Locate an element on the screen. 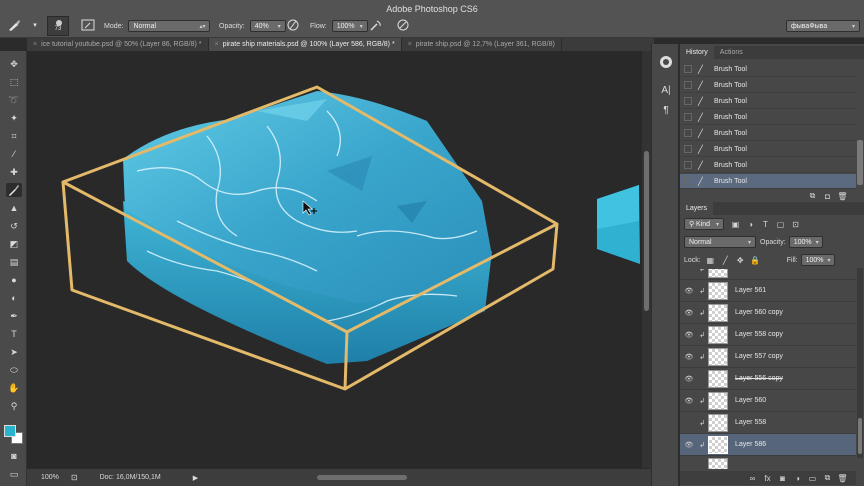 This screenshot has width=864, height=486. opacity-input: 40% ▾ is located at coordinates (267, 26).